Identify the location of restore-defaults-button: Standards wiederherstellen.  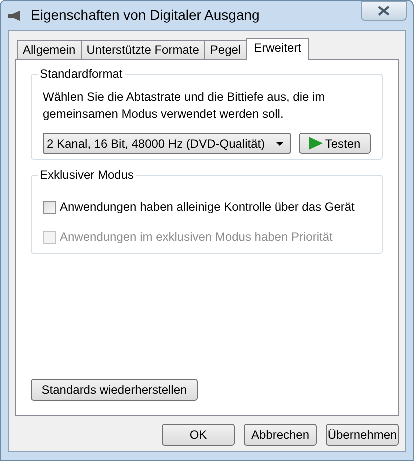
(114, 390).